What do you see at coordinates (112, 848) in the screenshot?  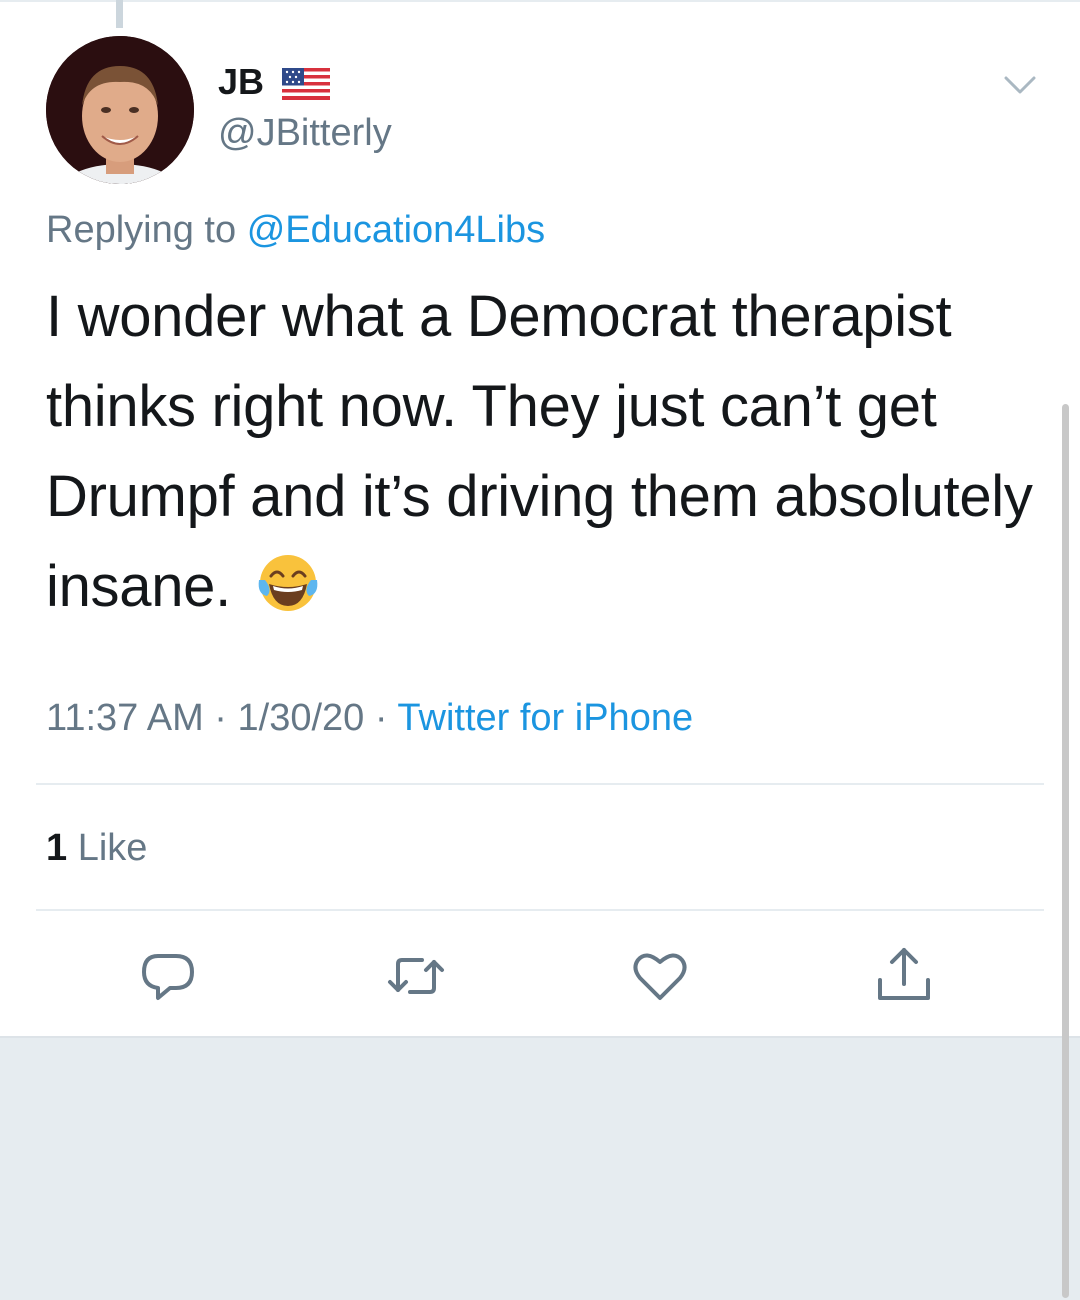 I see `like-label: Like` at bounding box center [112, 848].